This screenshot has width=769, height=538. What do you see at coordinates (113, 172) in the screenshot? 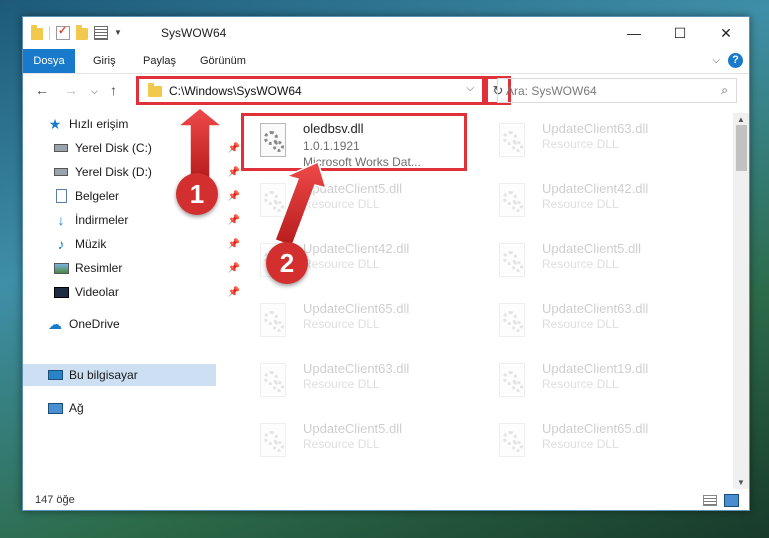
I see `sidebar-item-label: Yerel Disk (D:)` at bounding box center [113, 172].